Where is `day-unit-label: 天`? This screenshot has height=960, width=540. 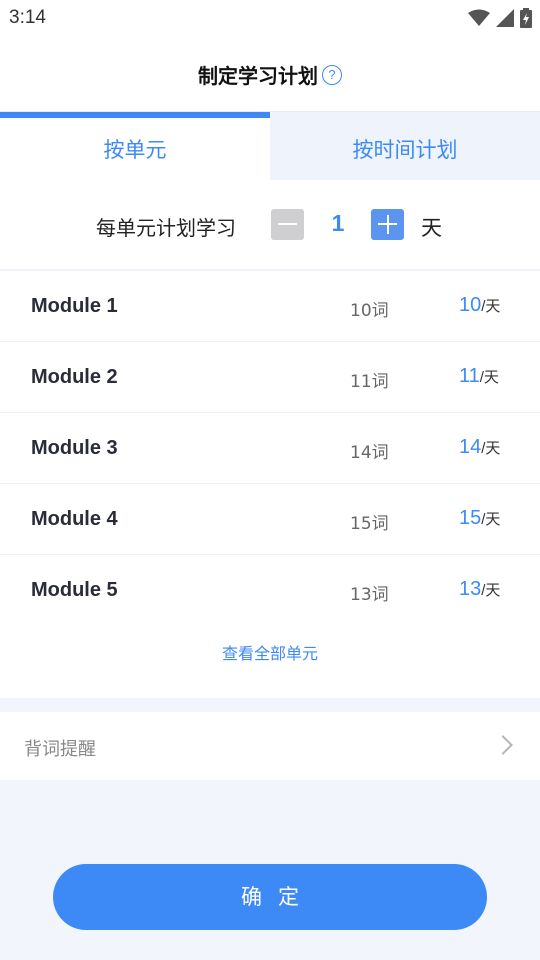 day-unit-label: 天 is located at coordinates (431, 228).